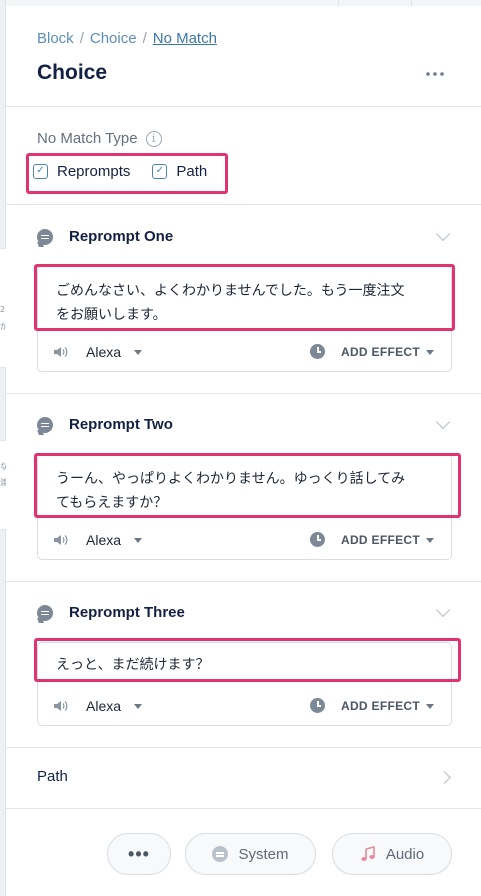 Image resolution: width=481 pixels, height=896 pixels. I want to click on reprompts-checkbox: ✓ Reprompts, so click(81, 171).